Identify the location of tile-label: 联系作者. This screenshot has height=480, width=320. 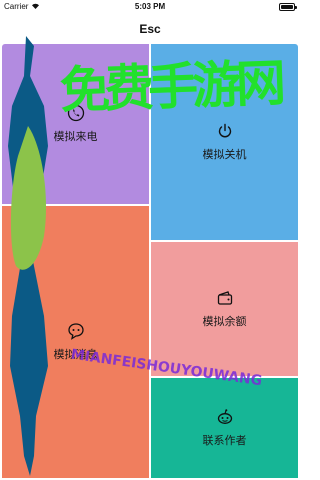
(224, 441).